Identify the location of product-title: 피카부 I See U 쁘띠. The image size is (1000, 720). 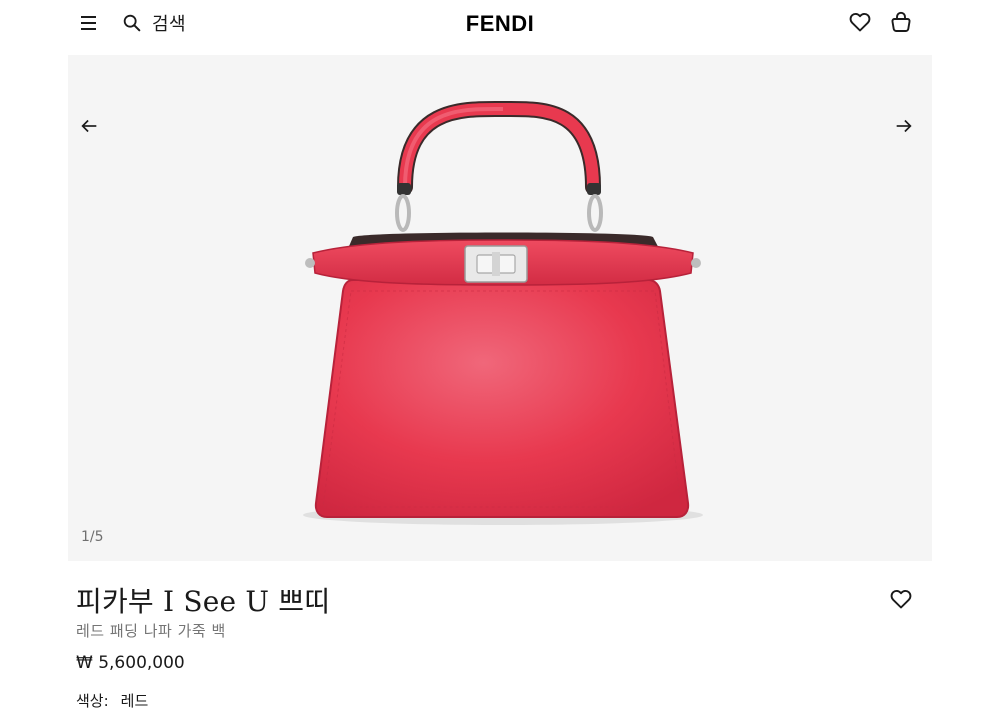
(203, 601).